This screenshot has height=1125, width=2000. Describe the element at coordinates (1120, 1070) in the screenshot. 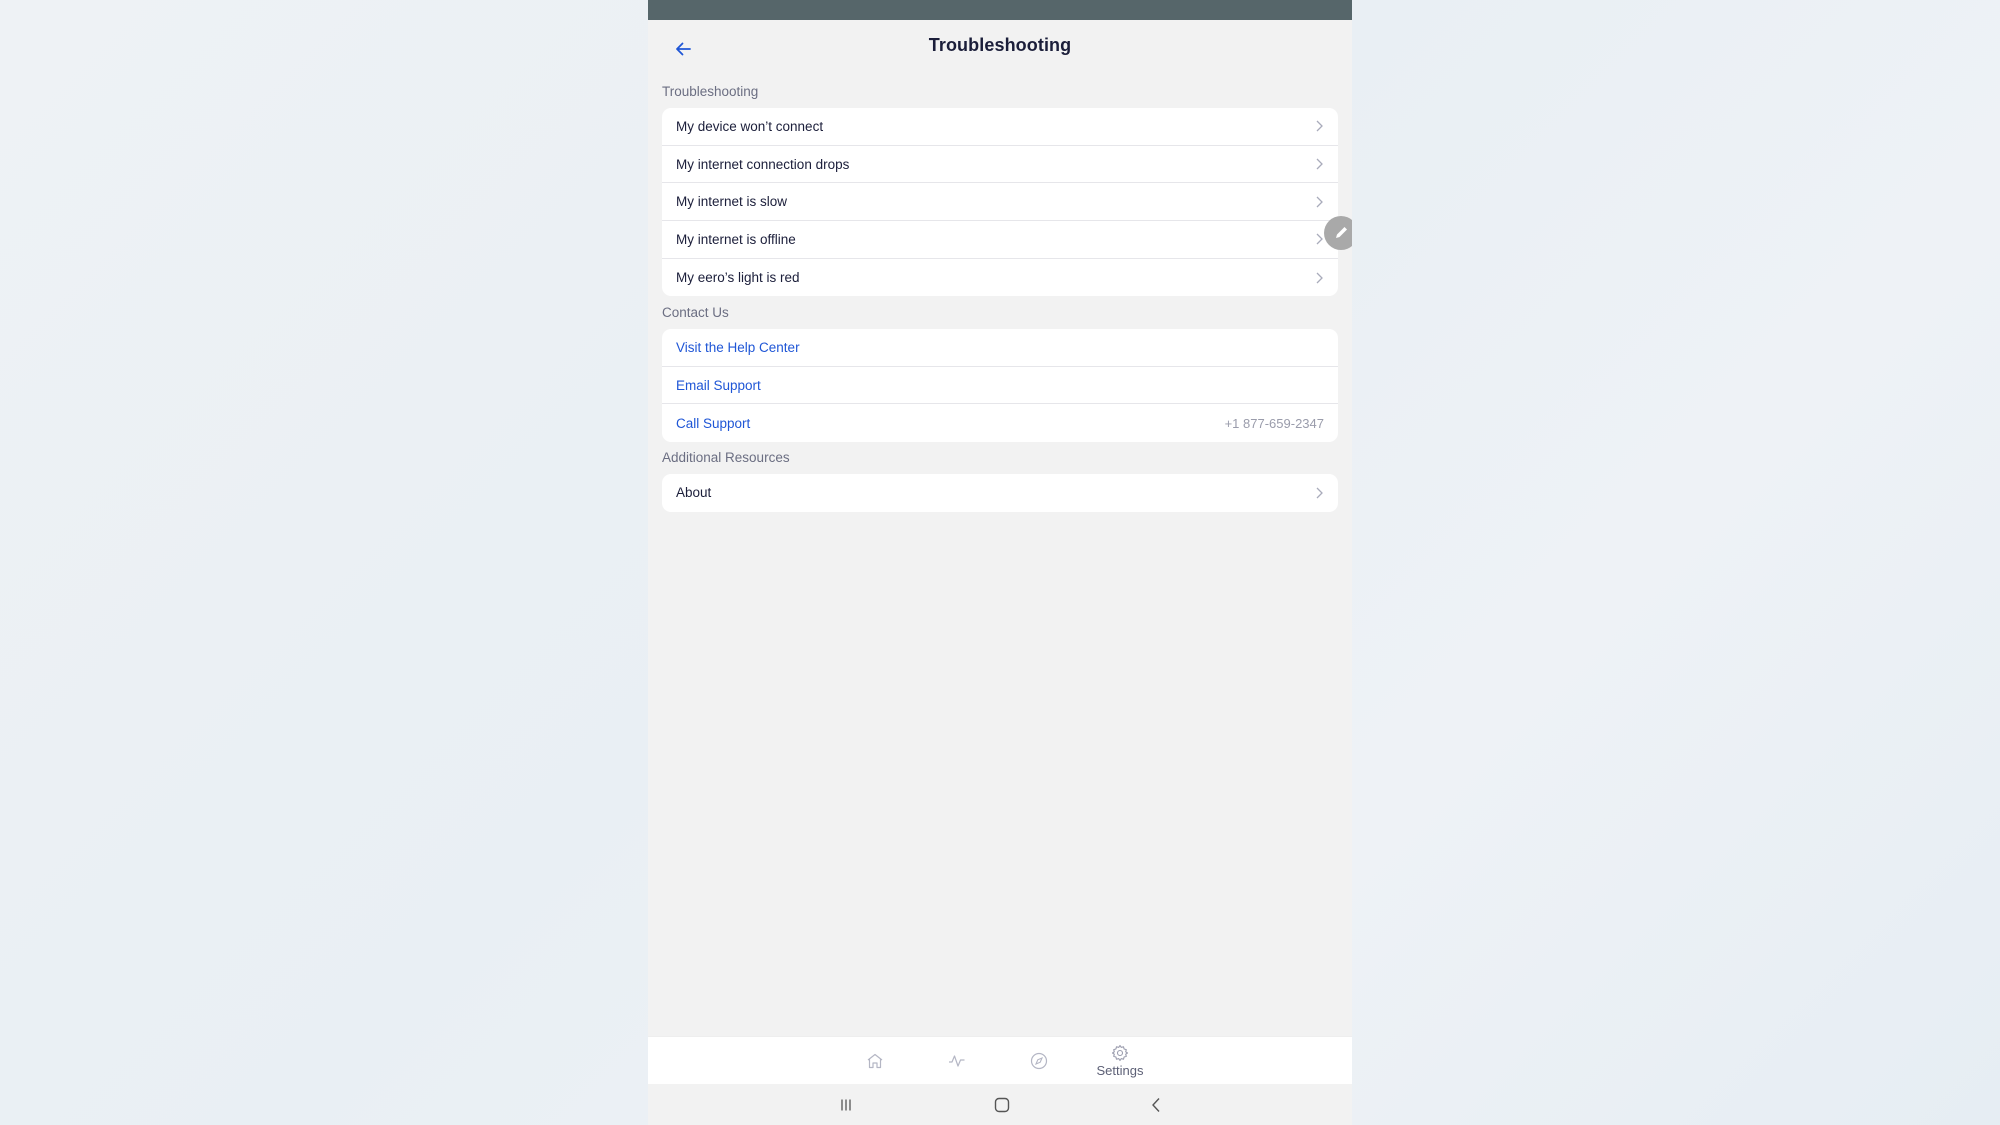

I see `nav-label-settings: Settings` at that location.